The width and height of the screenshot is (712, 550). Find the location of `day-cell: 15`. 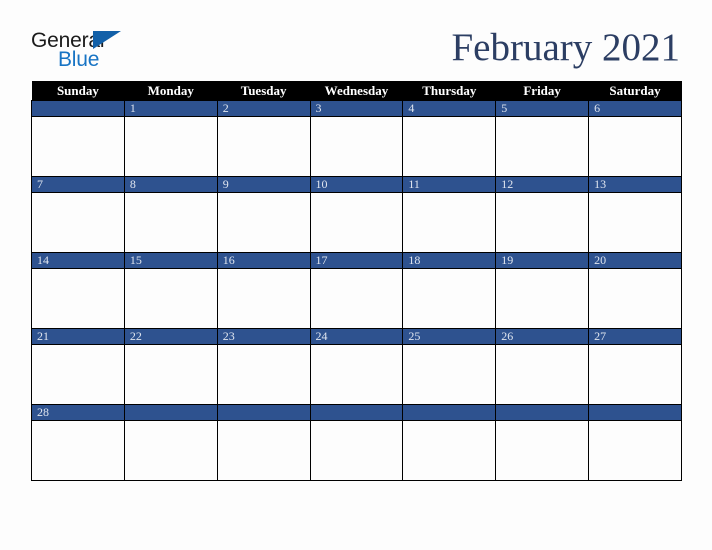

day-cell: 15 is located at coordinates (170, 290).